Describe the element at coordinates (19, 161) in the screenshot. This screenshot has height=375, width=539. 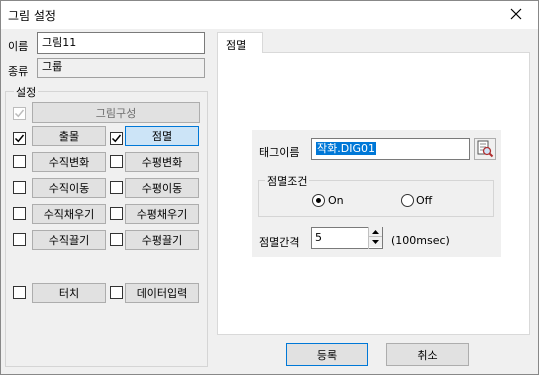
I see `checkbox-vertical-change` at that location.